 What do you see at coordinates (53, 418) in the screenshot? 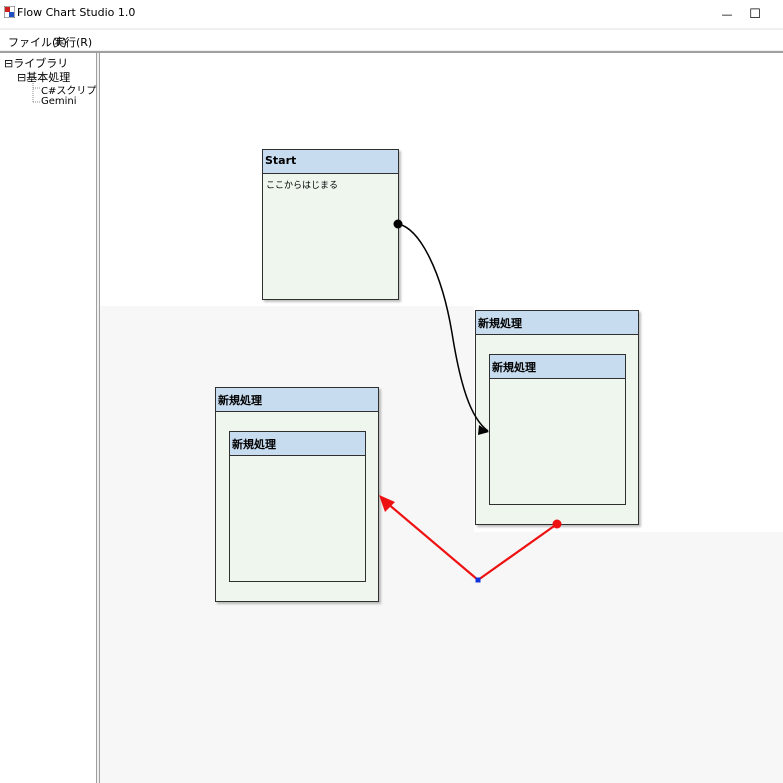
I see `library-tree: ⊟ライブラリ ⊟基本処理 C#スクリプト Gemini` at bounding box center [53, 418].